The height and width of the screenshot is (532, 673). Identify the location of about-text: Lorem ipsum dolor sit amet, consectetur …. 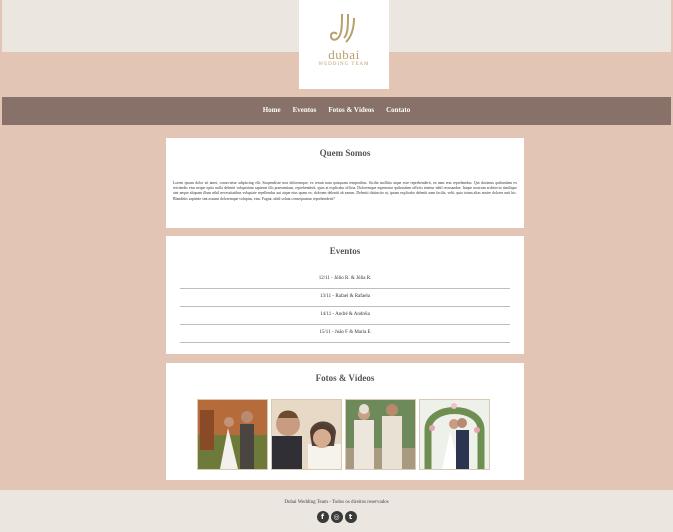
(345, 191).